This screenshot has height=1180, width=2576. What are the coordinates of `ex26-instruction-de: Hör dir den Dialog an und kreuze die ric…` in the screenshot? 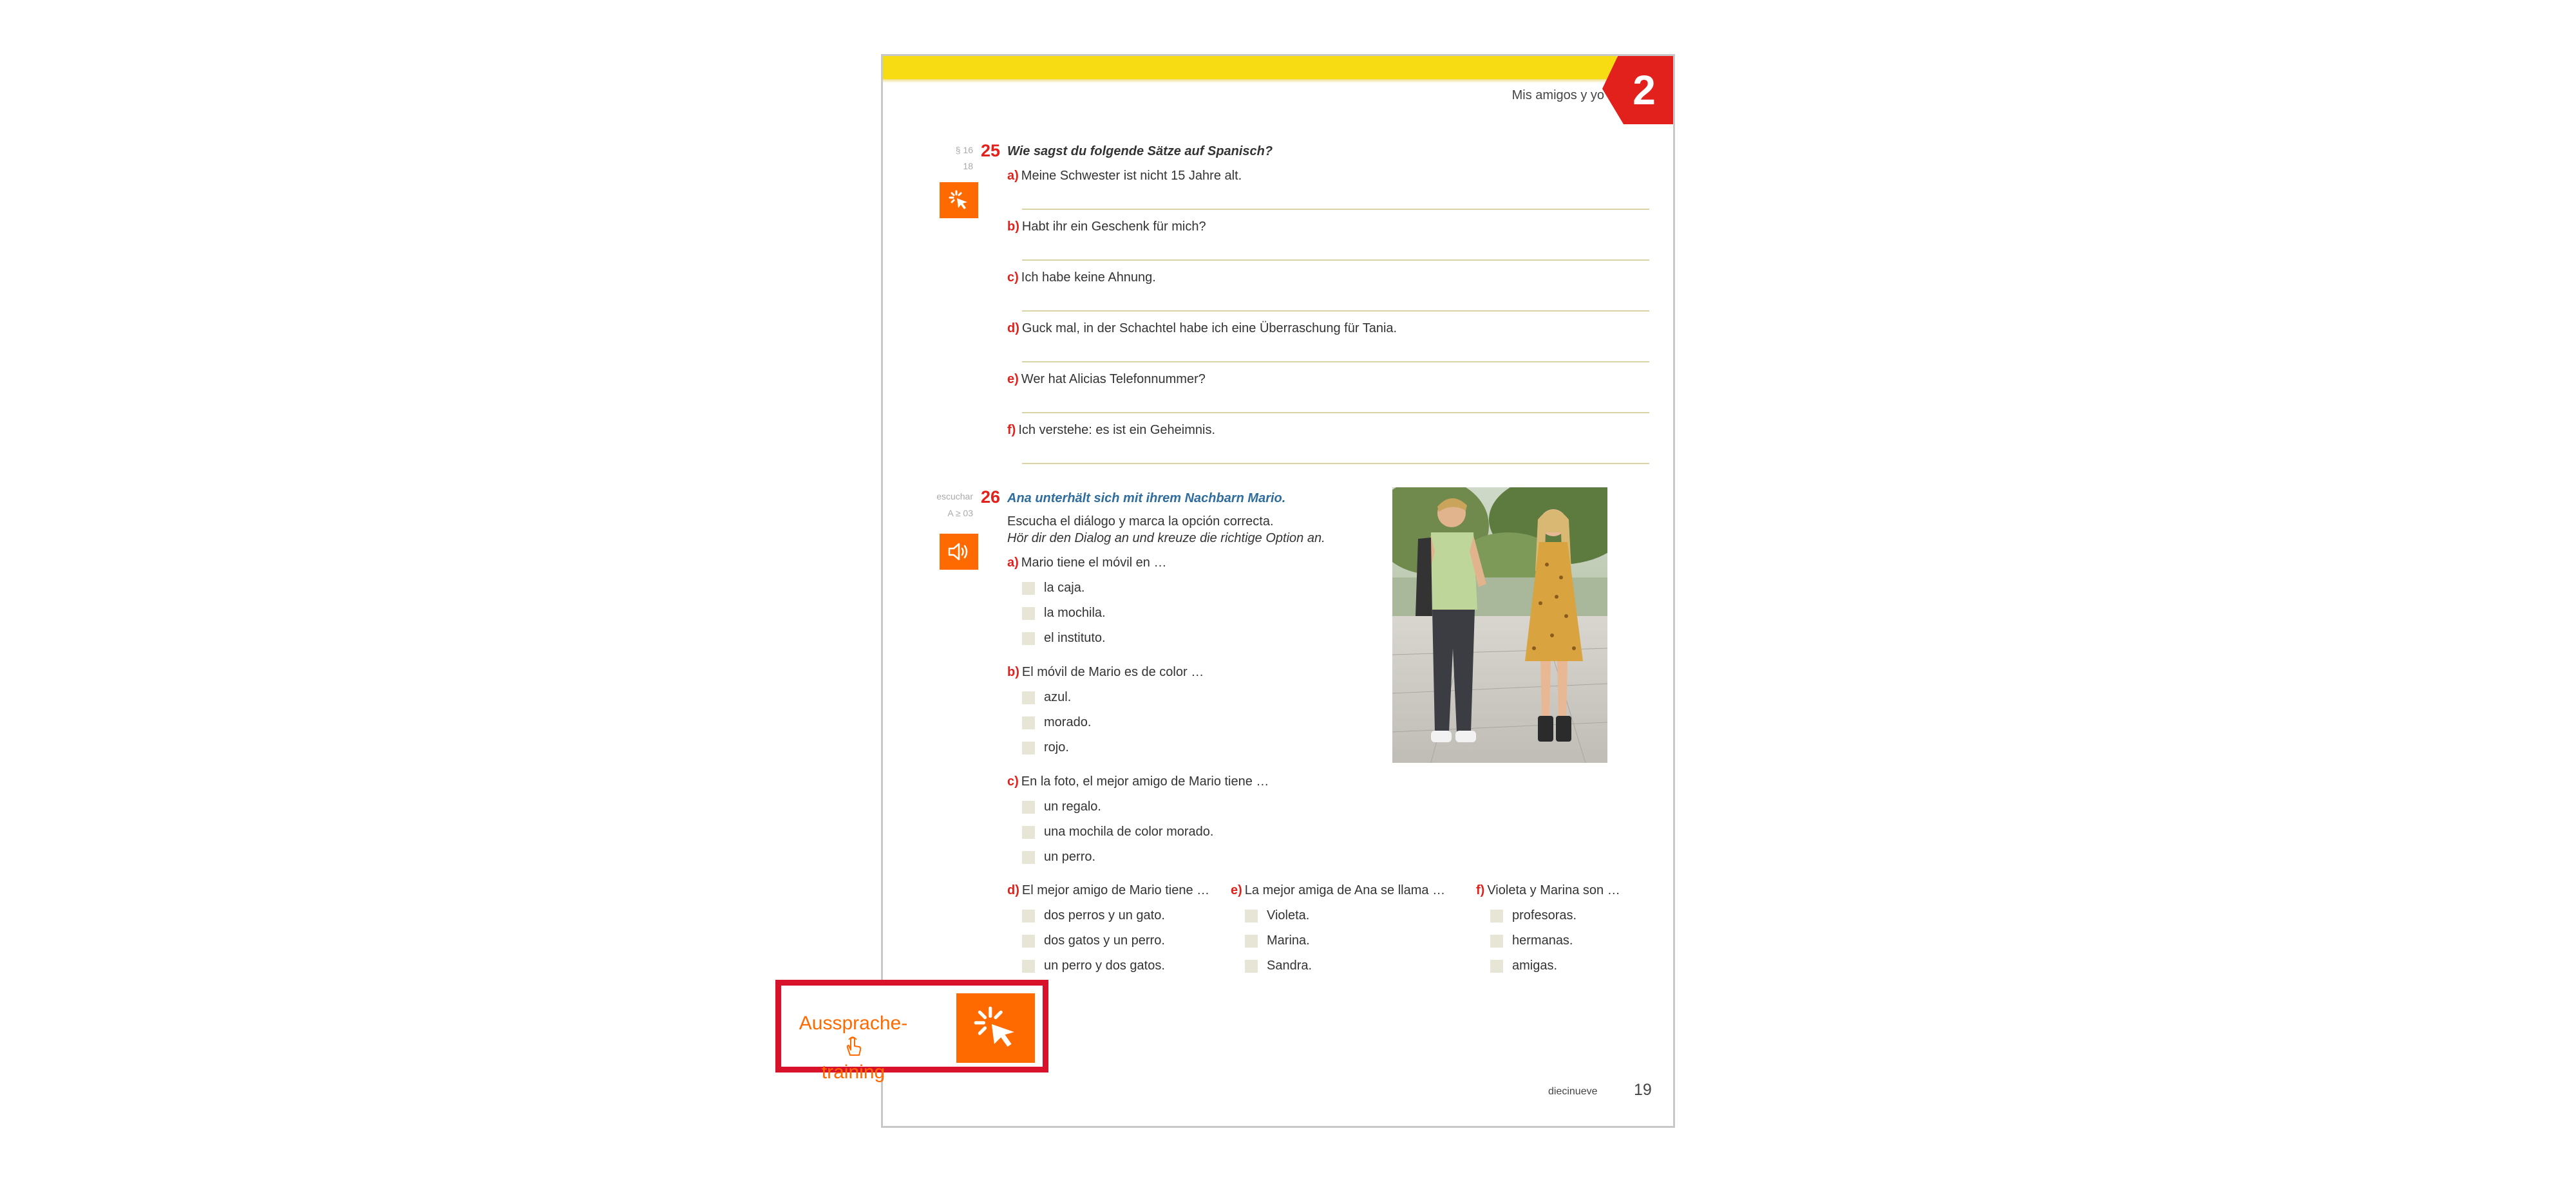 It's located at (1166, 538).